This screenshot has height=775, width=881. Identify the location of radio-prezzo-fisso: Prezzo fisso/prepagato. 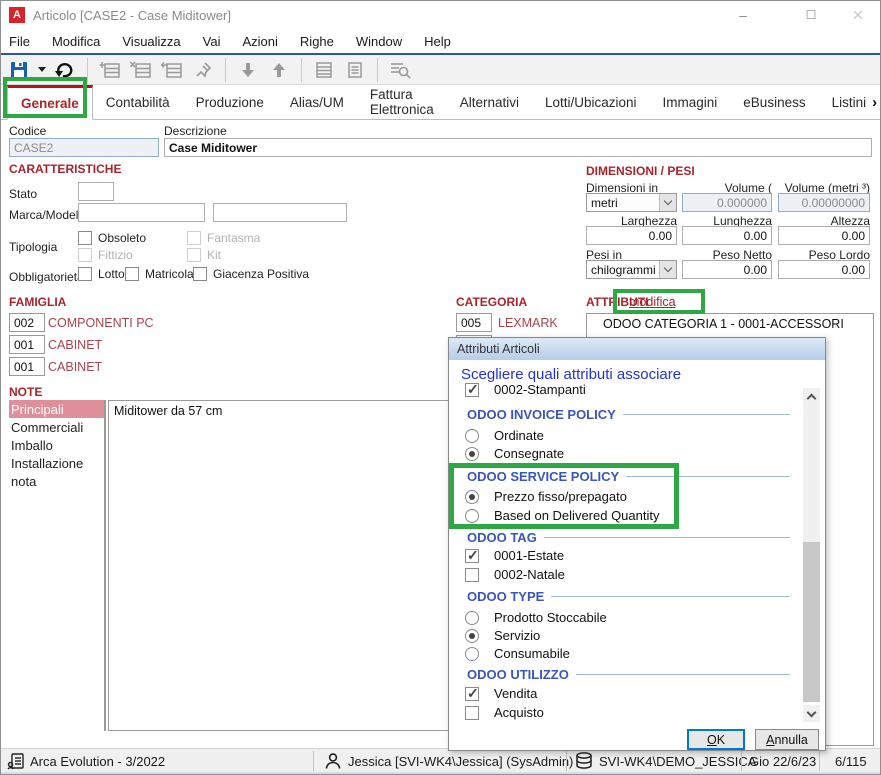
(621, 496).